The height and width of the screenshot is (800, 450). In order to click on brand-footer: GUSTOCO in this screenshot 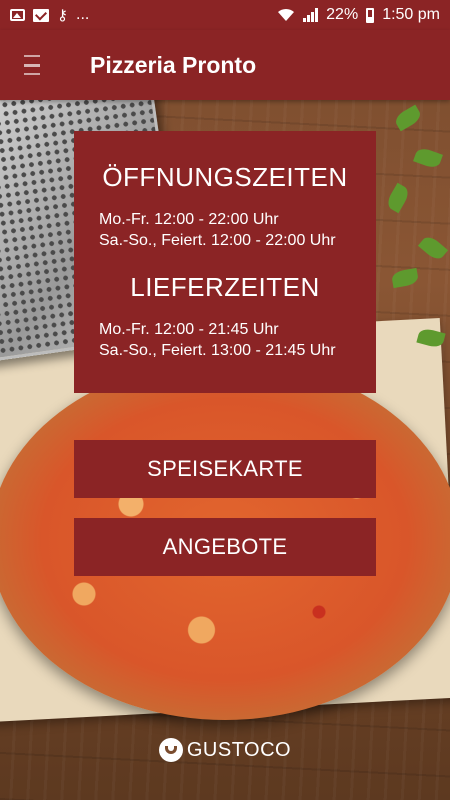, I will do `click(225, 750)`.